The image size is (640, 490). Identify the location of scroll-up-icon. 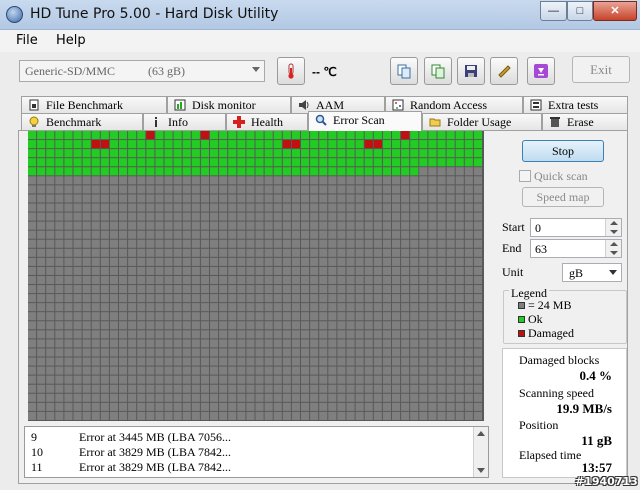
(481, 433).